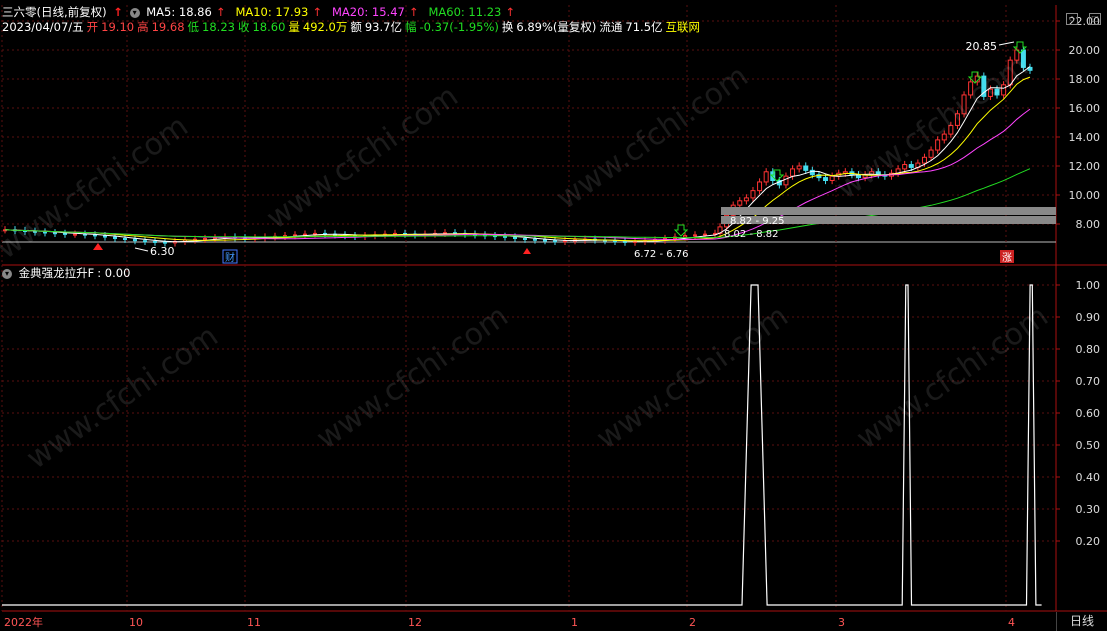 This screenshot has width=1107, height=631. I want to click on range-label: 8.02 - 8.82, so click(751, 234).